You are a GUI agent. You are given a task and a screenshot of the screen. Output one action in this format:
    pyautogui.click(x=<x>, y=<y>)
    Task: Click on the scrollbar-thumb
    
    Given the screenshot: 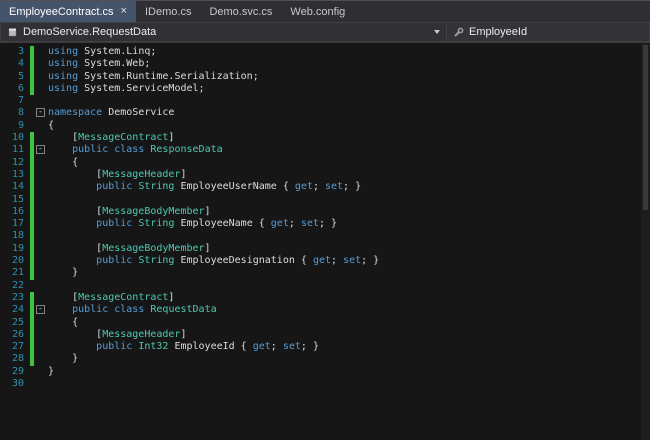 What is the action you would take?
    pyautogui.click(x=645, y=127)
    